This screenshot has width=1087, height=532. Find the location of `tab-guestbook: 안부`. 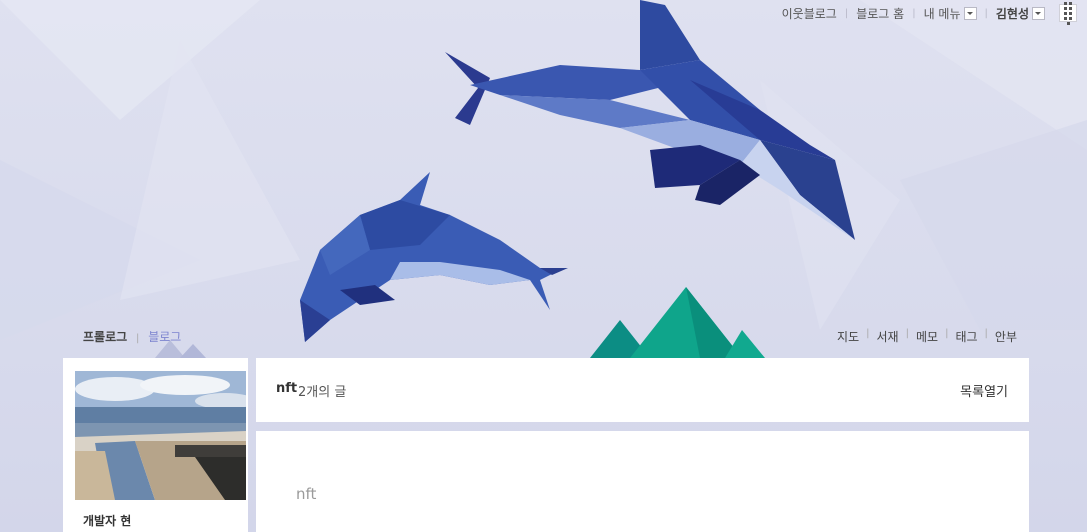

tab-guestbook: 안부 is located at coordinates (1006, 336).